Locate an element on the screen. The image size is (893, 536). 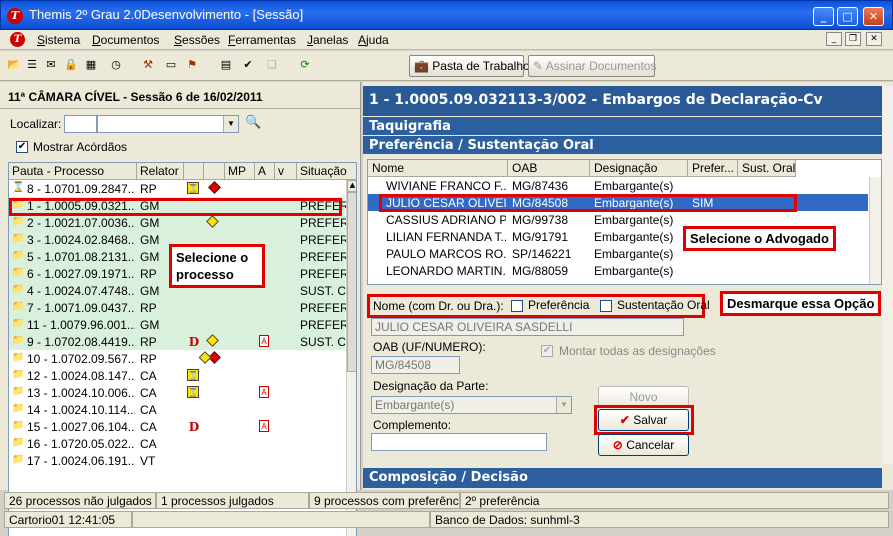
relator-cell: CA is located at coordinates (148, 444).